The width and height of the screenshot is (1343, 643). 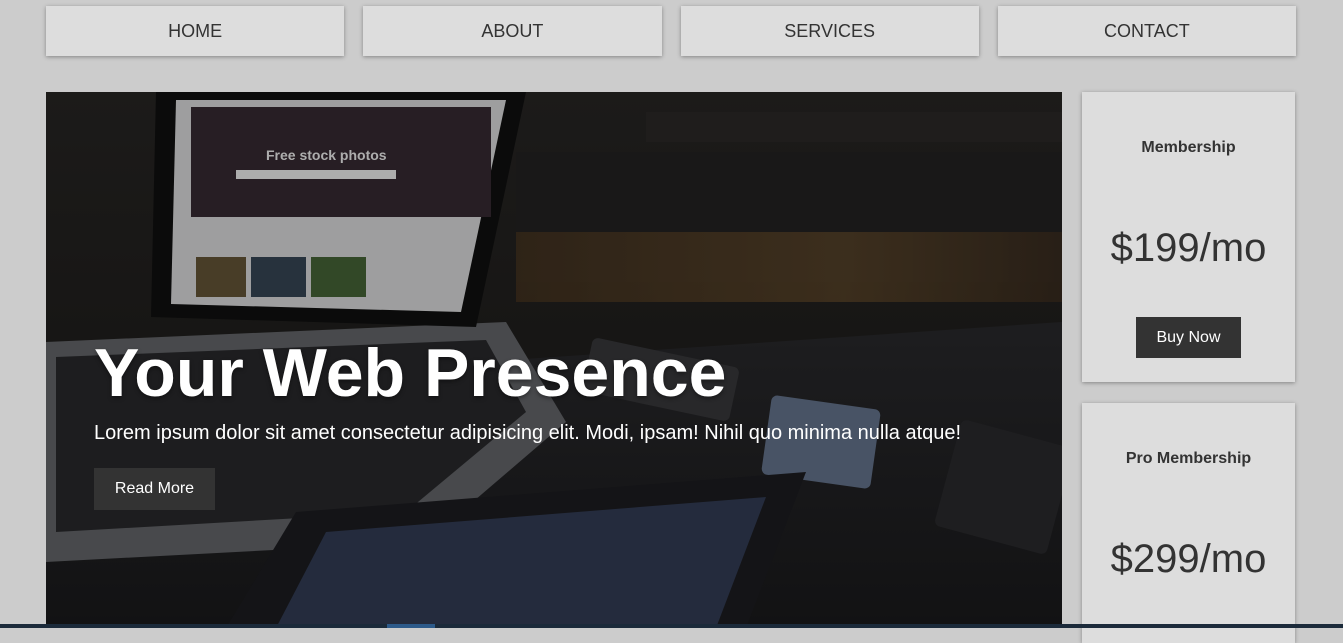 What do you see at coordinates (1188, 523) in the screenshot?
I see `pricing-card-pro-membership: Pro Membership $299/mo` at bounding box center [1188, 523].